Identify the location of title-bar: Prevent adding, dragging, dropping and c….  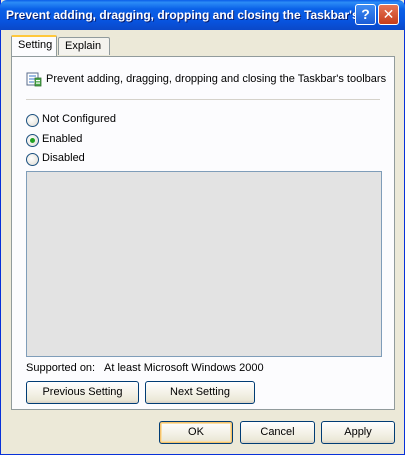
(202, 15).